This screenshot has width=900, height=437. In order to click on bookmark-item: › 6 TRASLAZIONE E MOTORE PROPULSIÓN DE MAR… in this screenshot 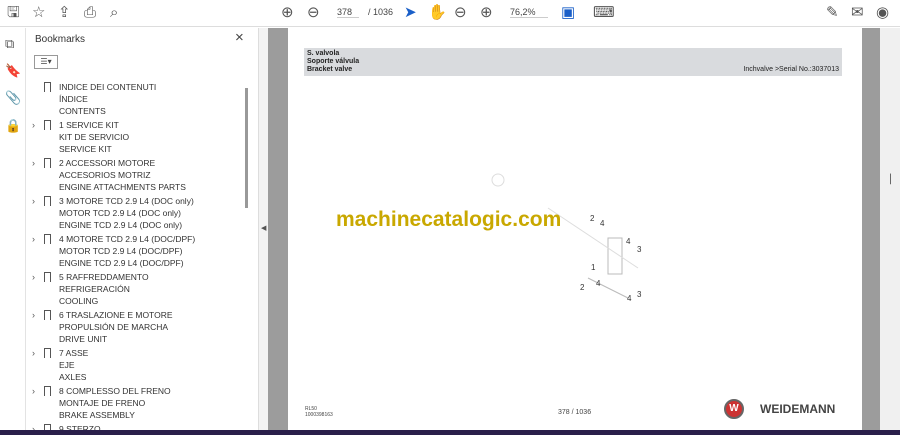, I will do `click(136, 327)`.